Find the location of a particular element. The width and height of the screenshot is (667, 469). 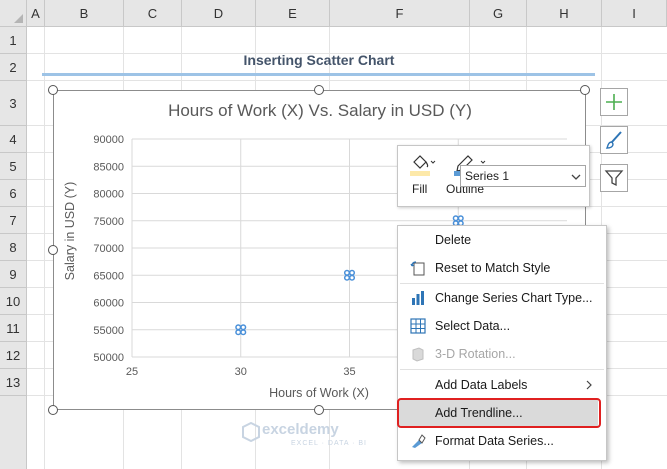

paint-bucket-icon is located at coordinates (423, 165).